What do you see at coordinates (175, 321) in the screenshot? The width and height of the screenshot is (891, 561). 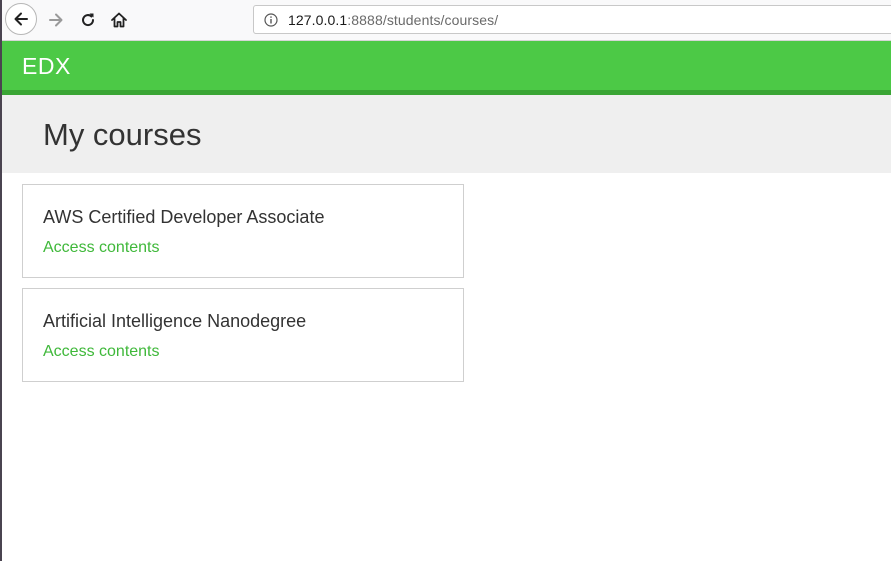 I see `course-title: Artificial Intelligence Nanodegree` at bounding box center [175, 321].